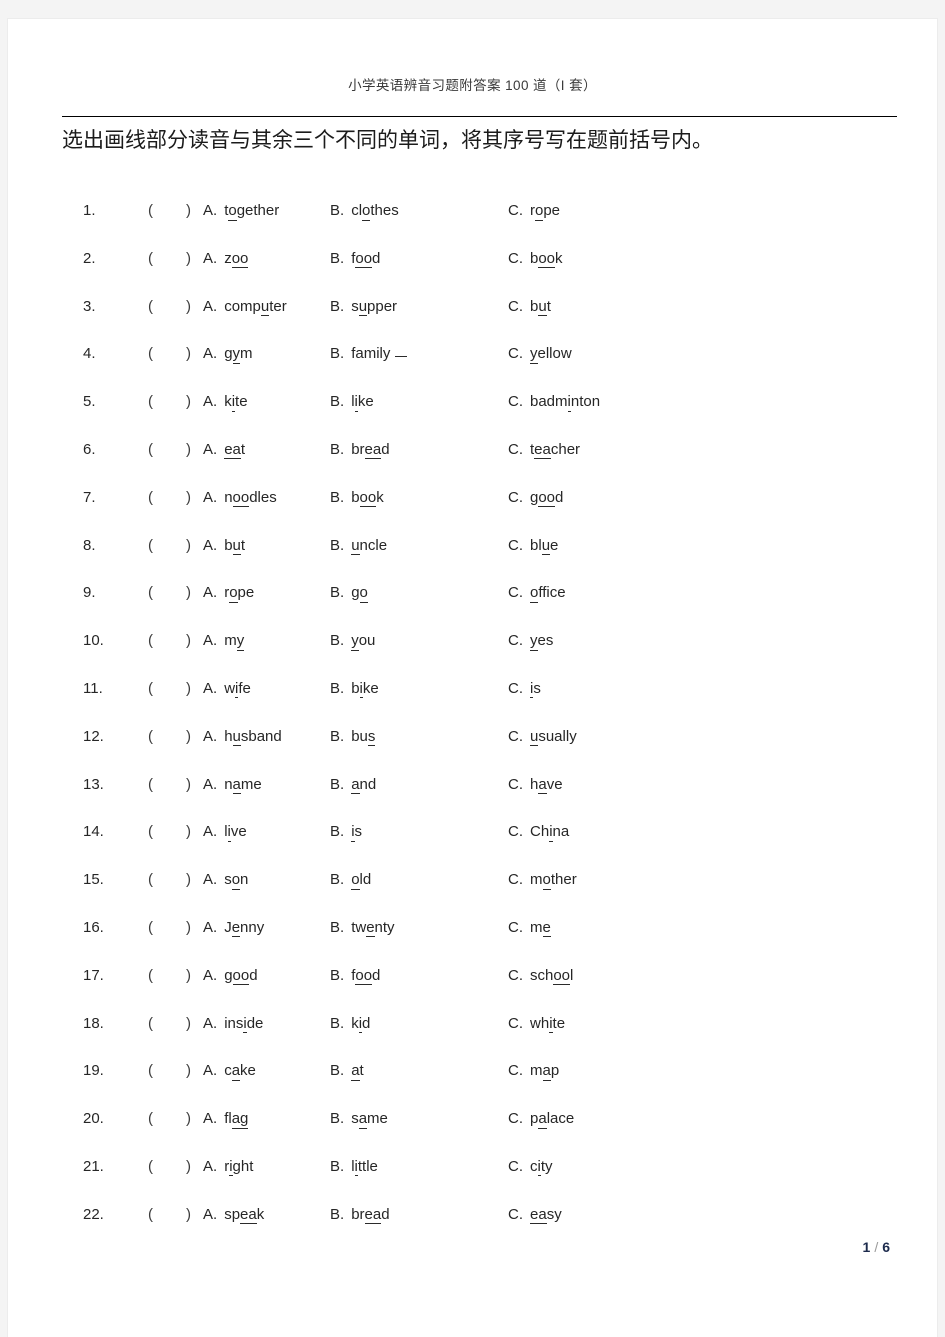 This screenshot has height=1337, width=945. I want to click on option-c: C. blue, so click(533, 546).